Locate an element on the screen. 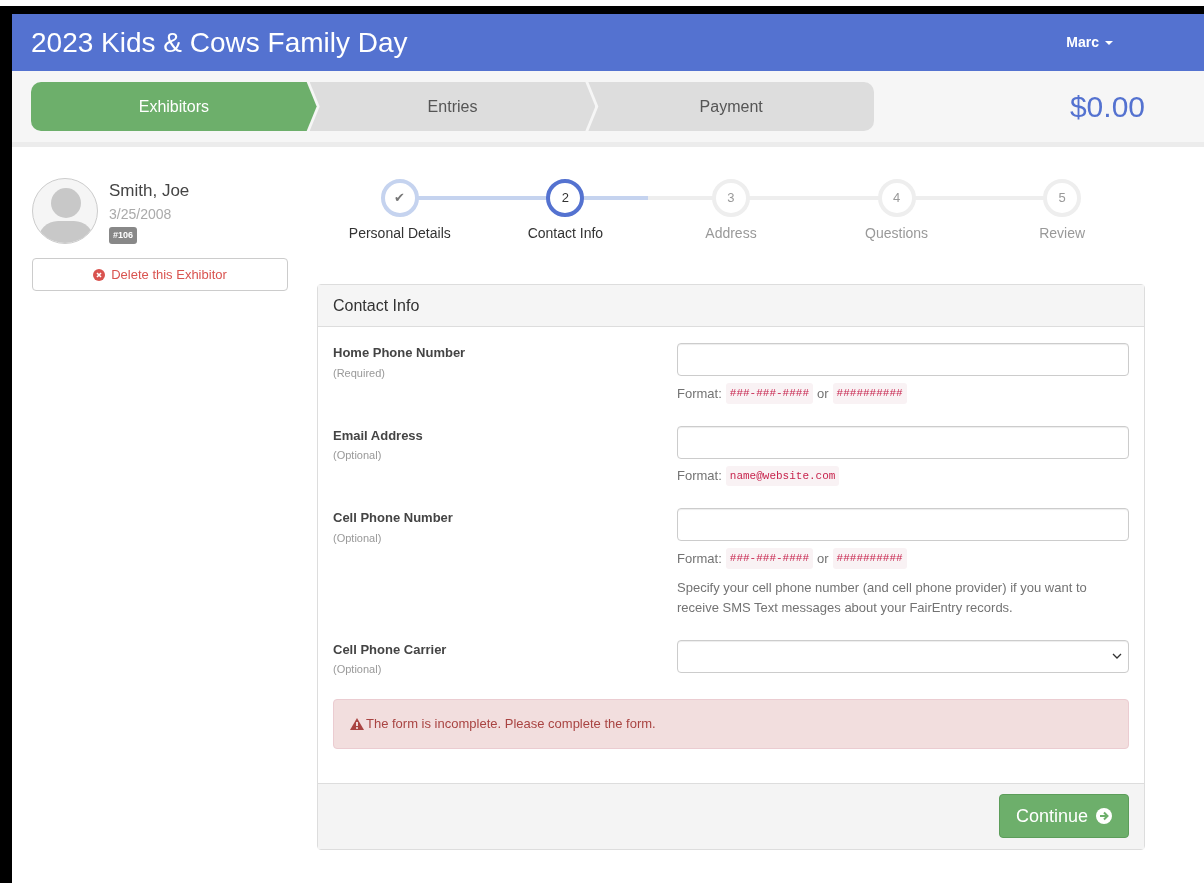  field-label: Cell Phone Carrier is located at coordinates (390, 649).